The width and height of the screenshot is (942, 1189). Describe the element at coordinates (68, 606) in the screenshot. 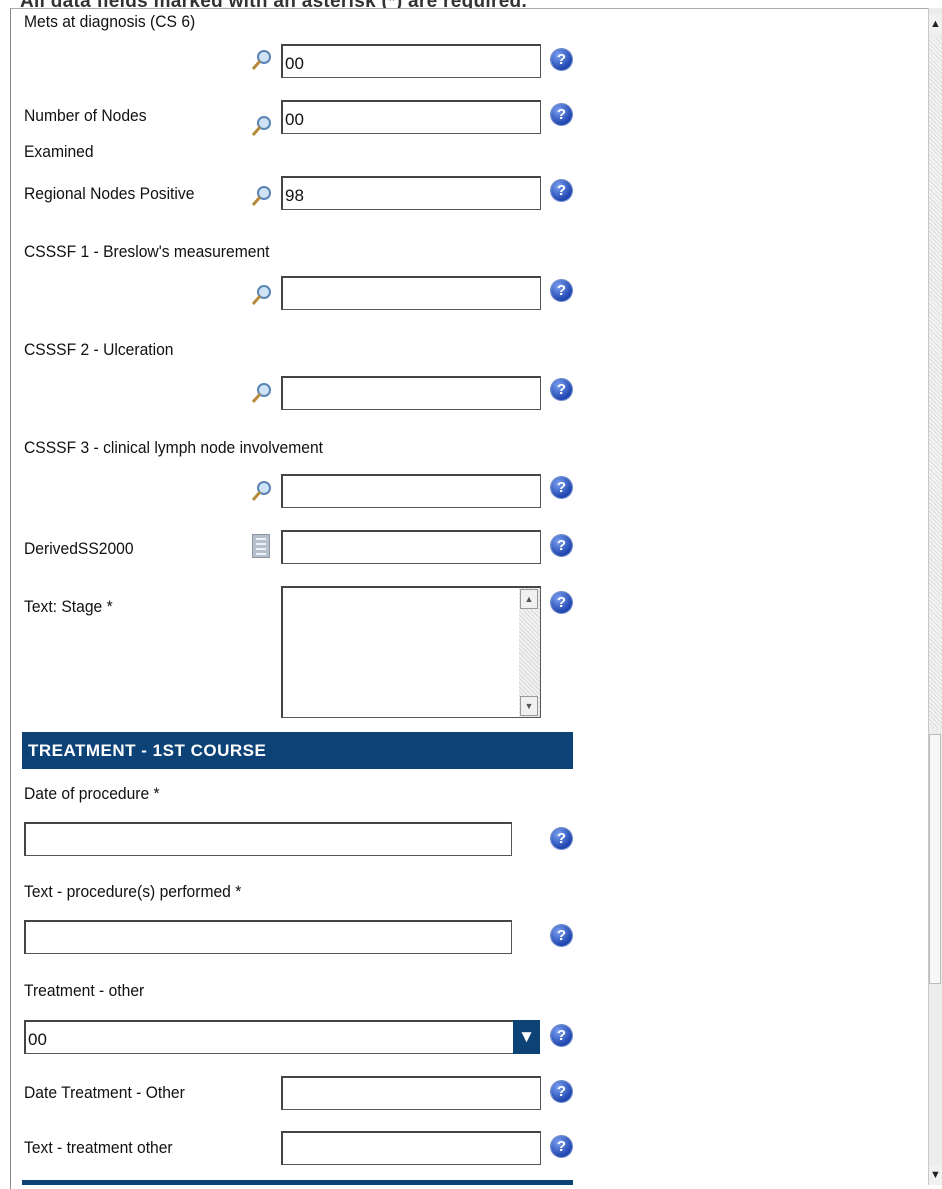

I see `text-stage-label: Text: Stage *` at that location.